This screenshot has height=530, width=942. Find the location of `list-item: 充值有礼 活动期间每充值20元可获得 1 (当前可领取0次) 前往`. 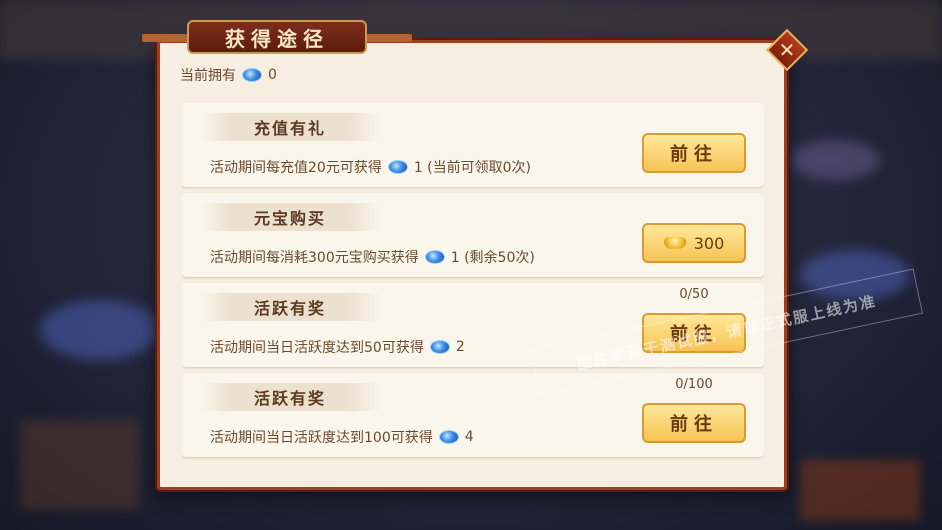

list-item: 充值有礼 活动期间每充值20元可获得 1 (当前可领取0次) 前往 is located at coordinates (473, 145).